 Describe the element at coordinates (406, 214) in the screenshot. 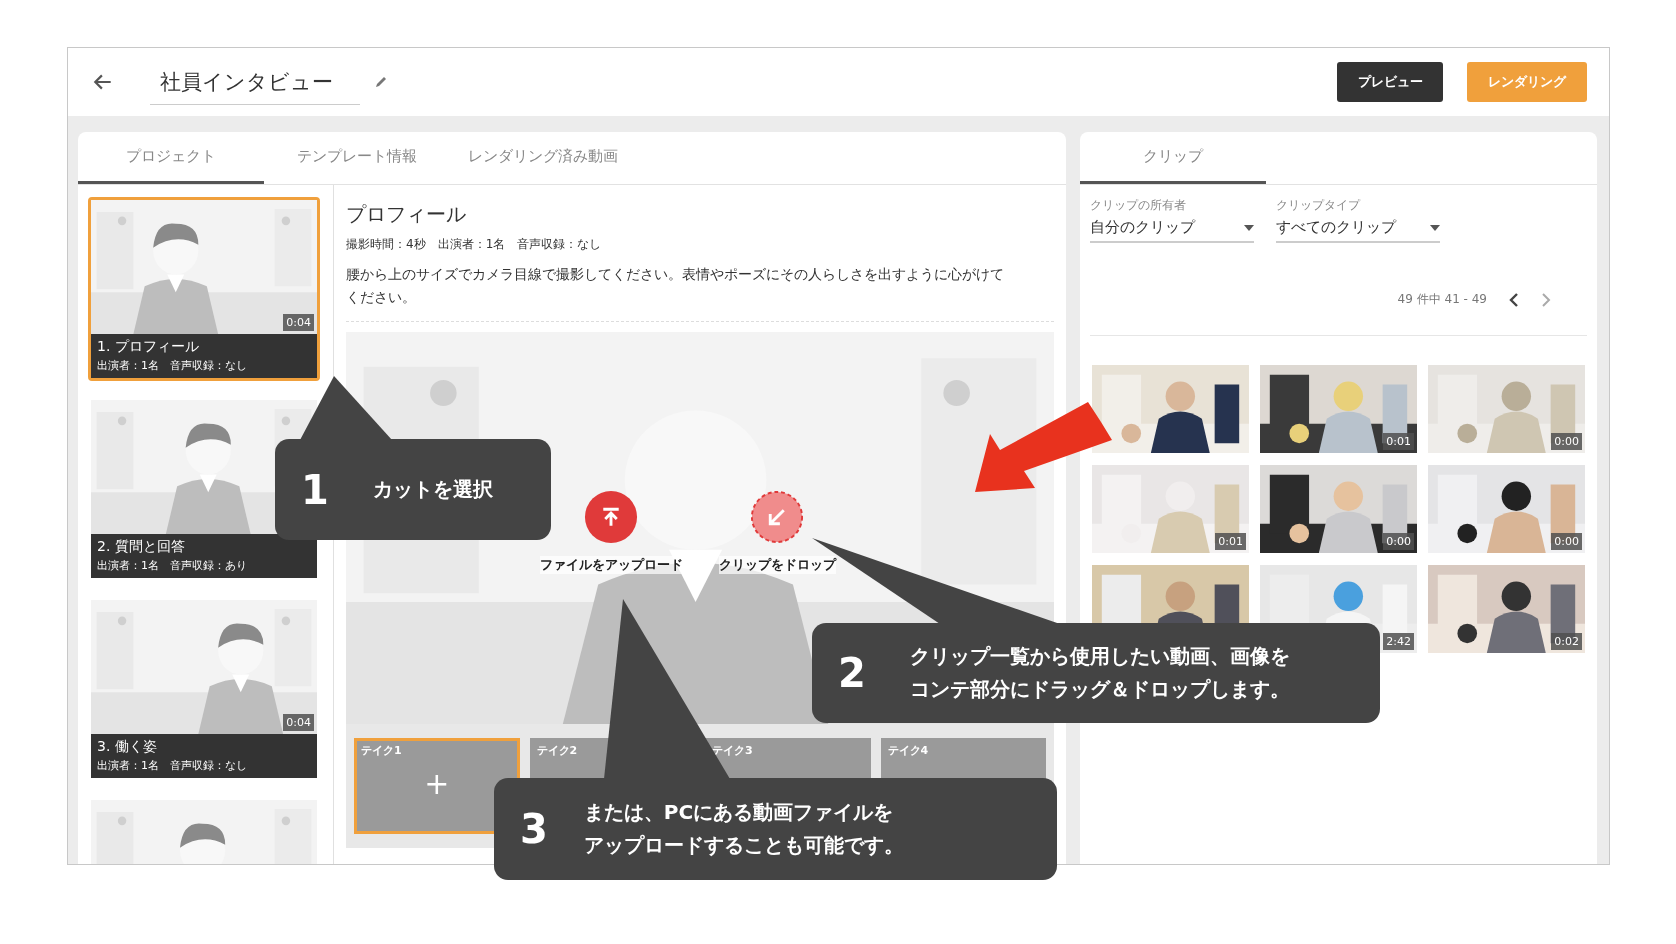

I see `scene-heading: プロフィール` at that location.